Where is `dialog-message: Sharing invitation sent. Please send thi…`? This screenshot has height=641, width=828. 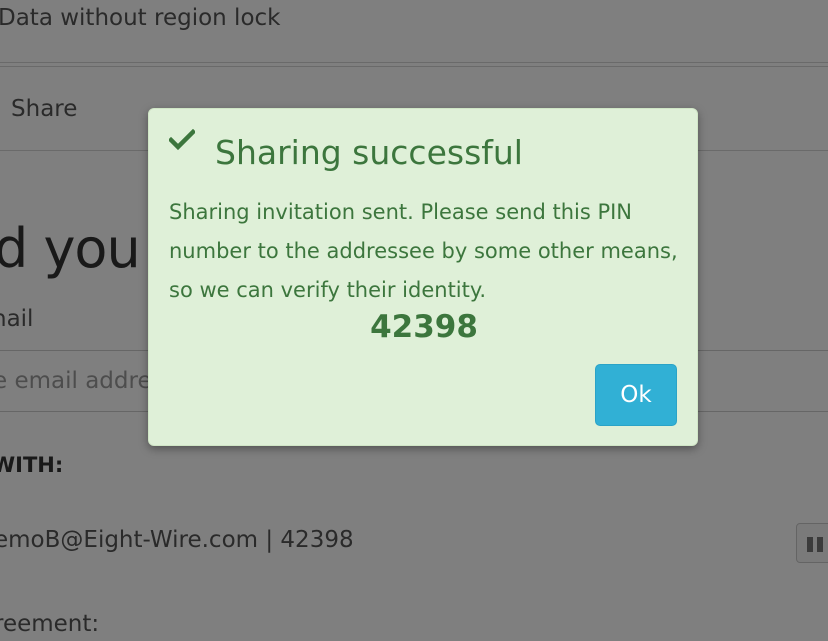
dialog-message: Sharing invitation sent. Please send thi… is located at coordinates (423, 251).